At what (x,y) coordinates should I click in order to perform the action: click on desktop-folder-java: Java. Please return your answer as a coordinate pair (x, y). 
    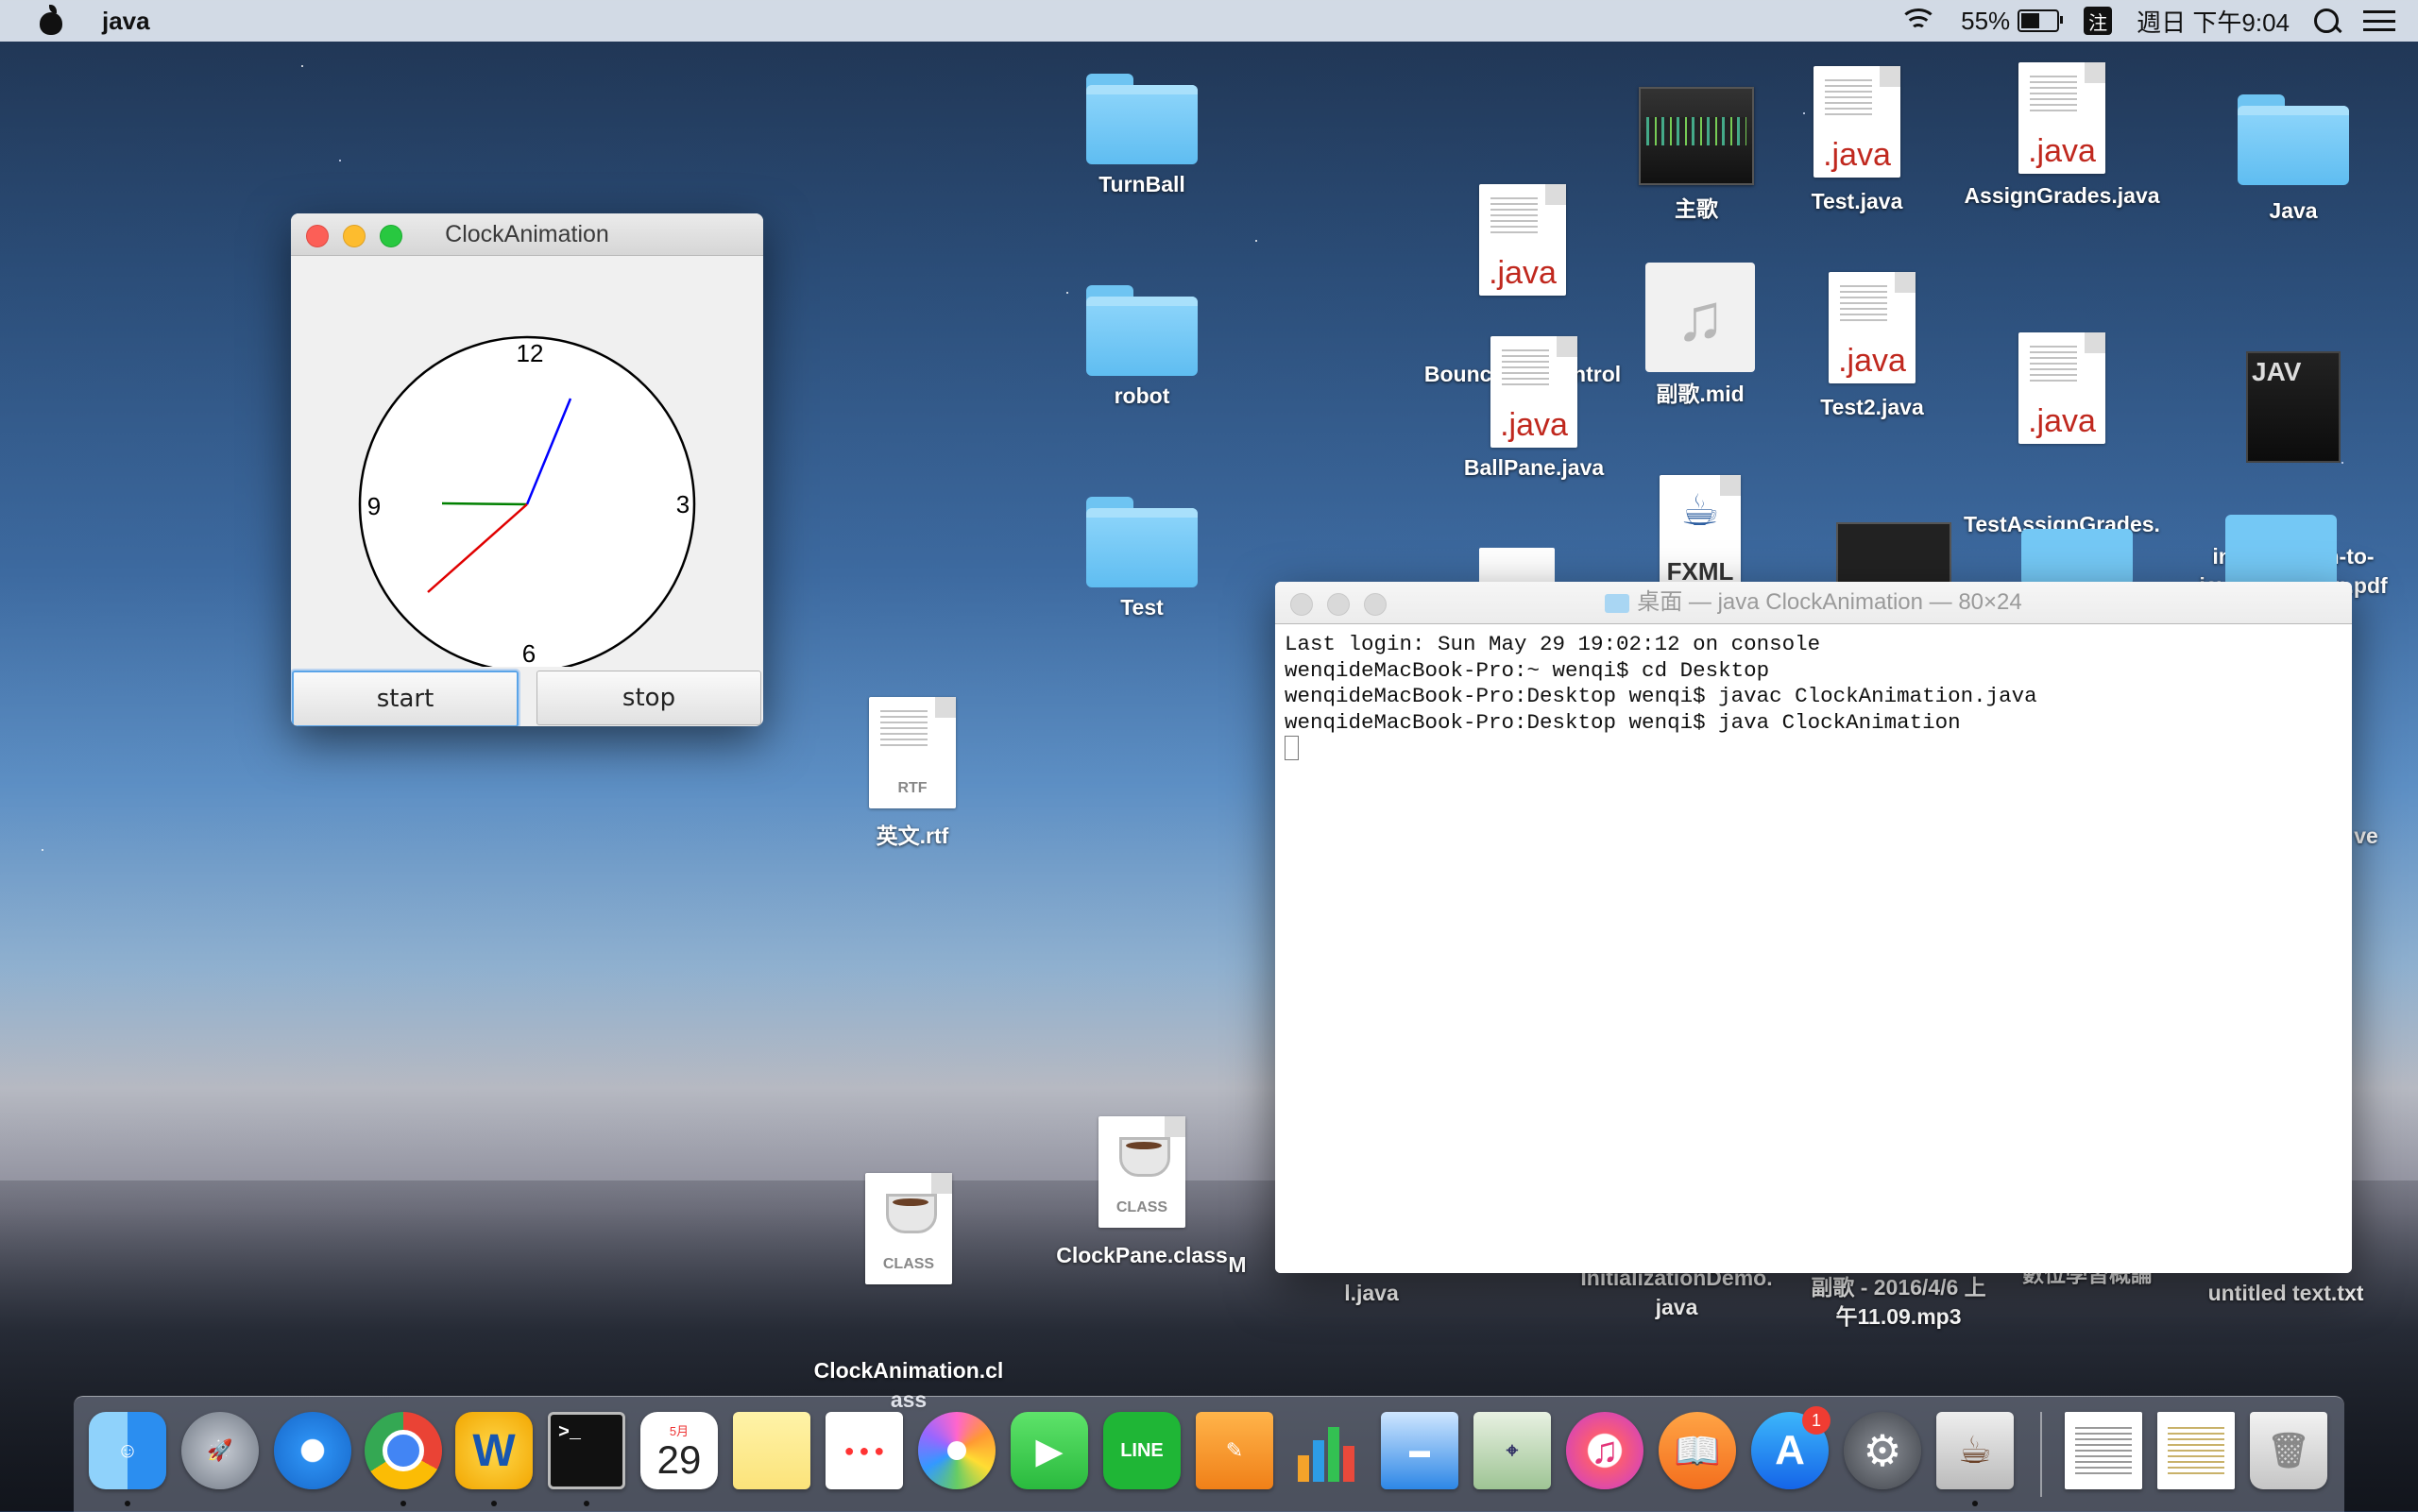
    Looking at the image, I should click on (2293, 160).